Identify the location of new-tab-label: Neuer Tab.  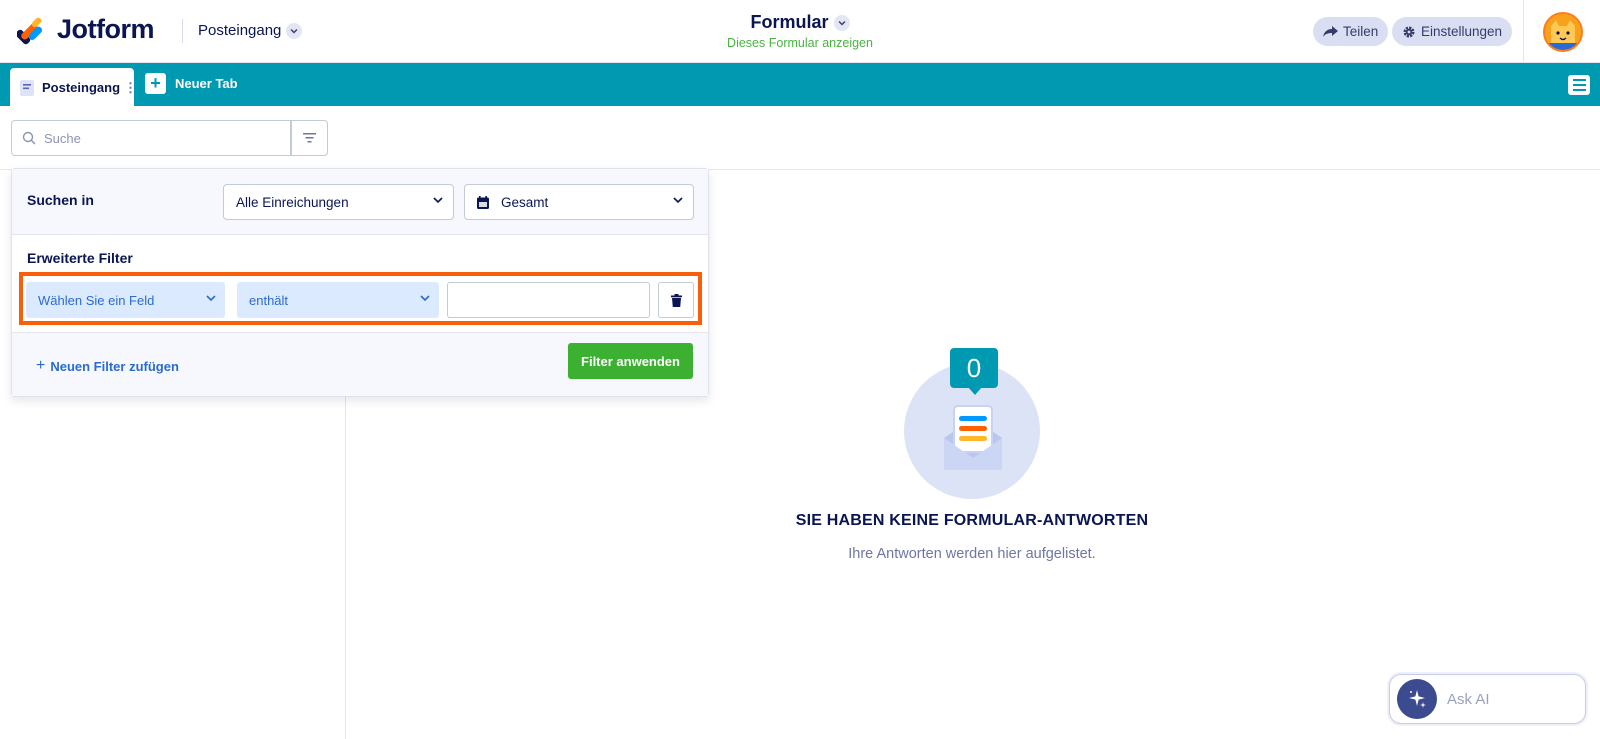
(206, 83).